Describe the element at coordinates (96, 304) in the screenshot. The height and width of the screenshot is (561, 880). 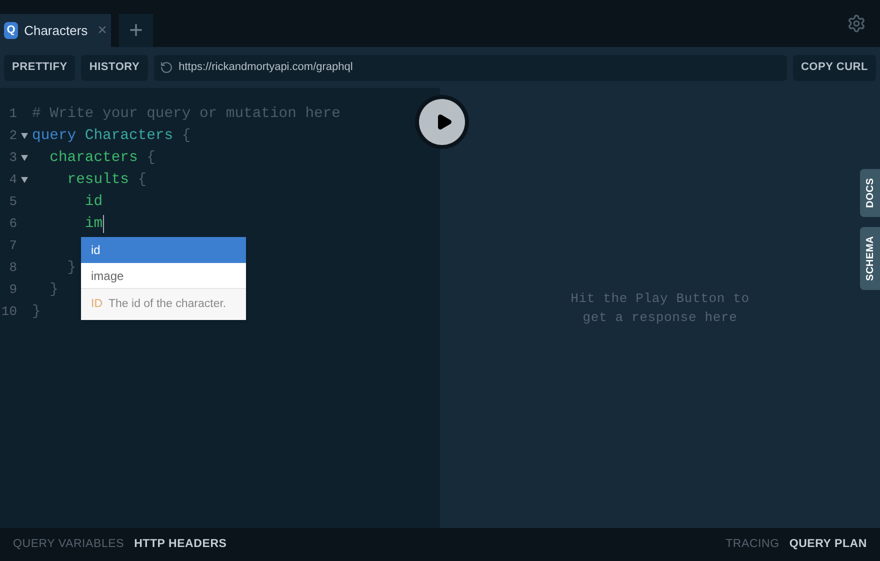
I see `type-label: ID` at that location.